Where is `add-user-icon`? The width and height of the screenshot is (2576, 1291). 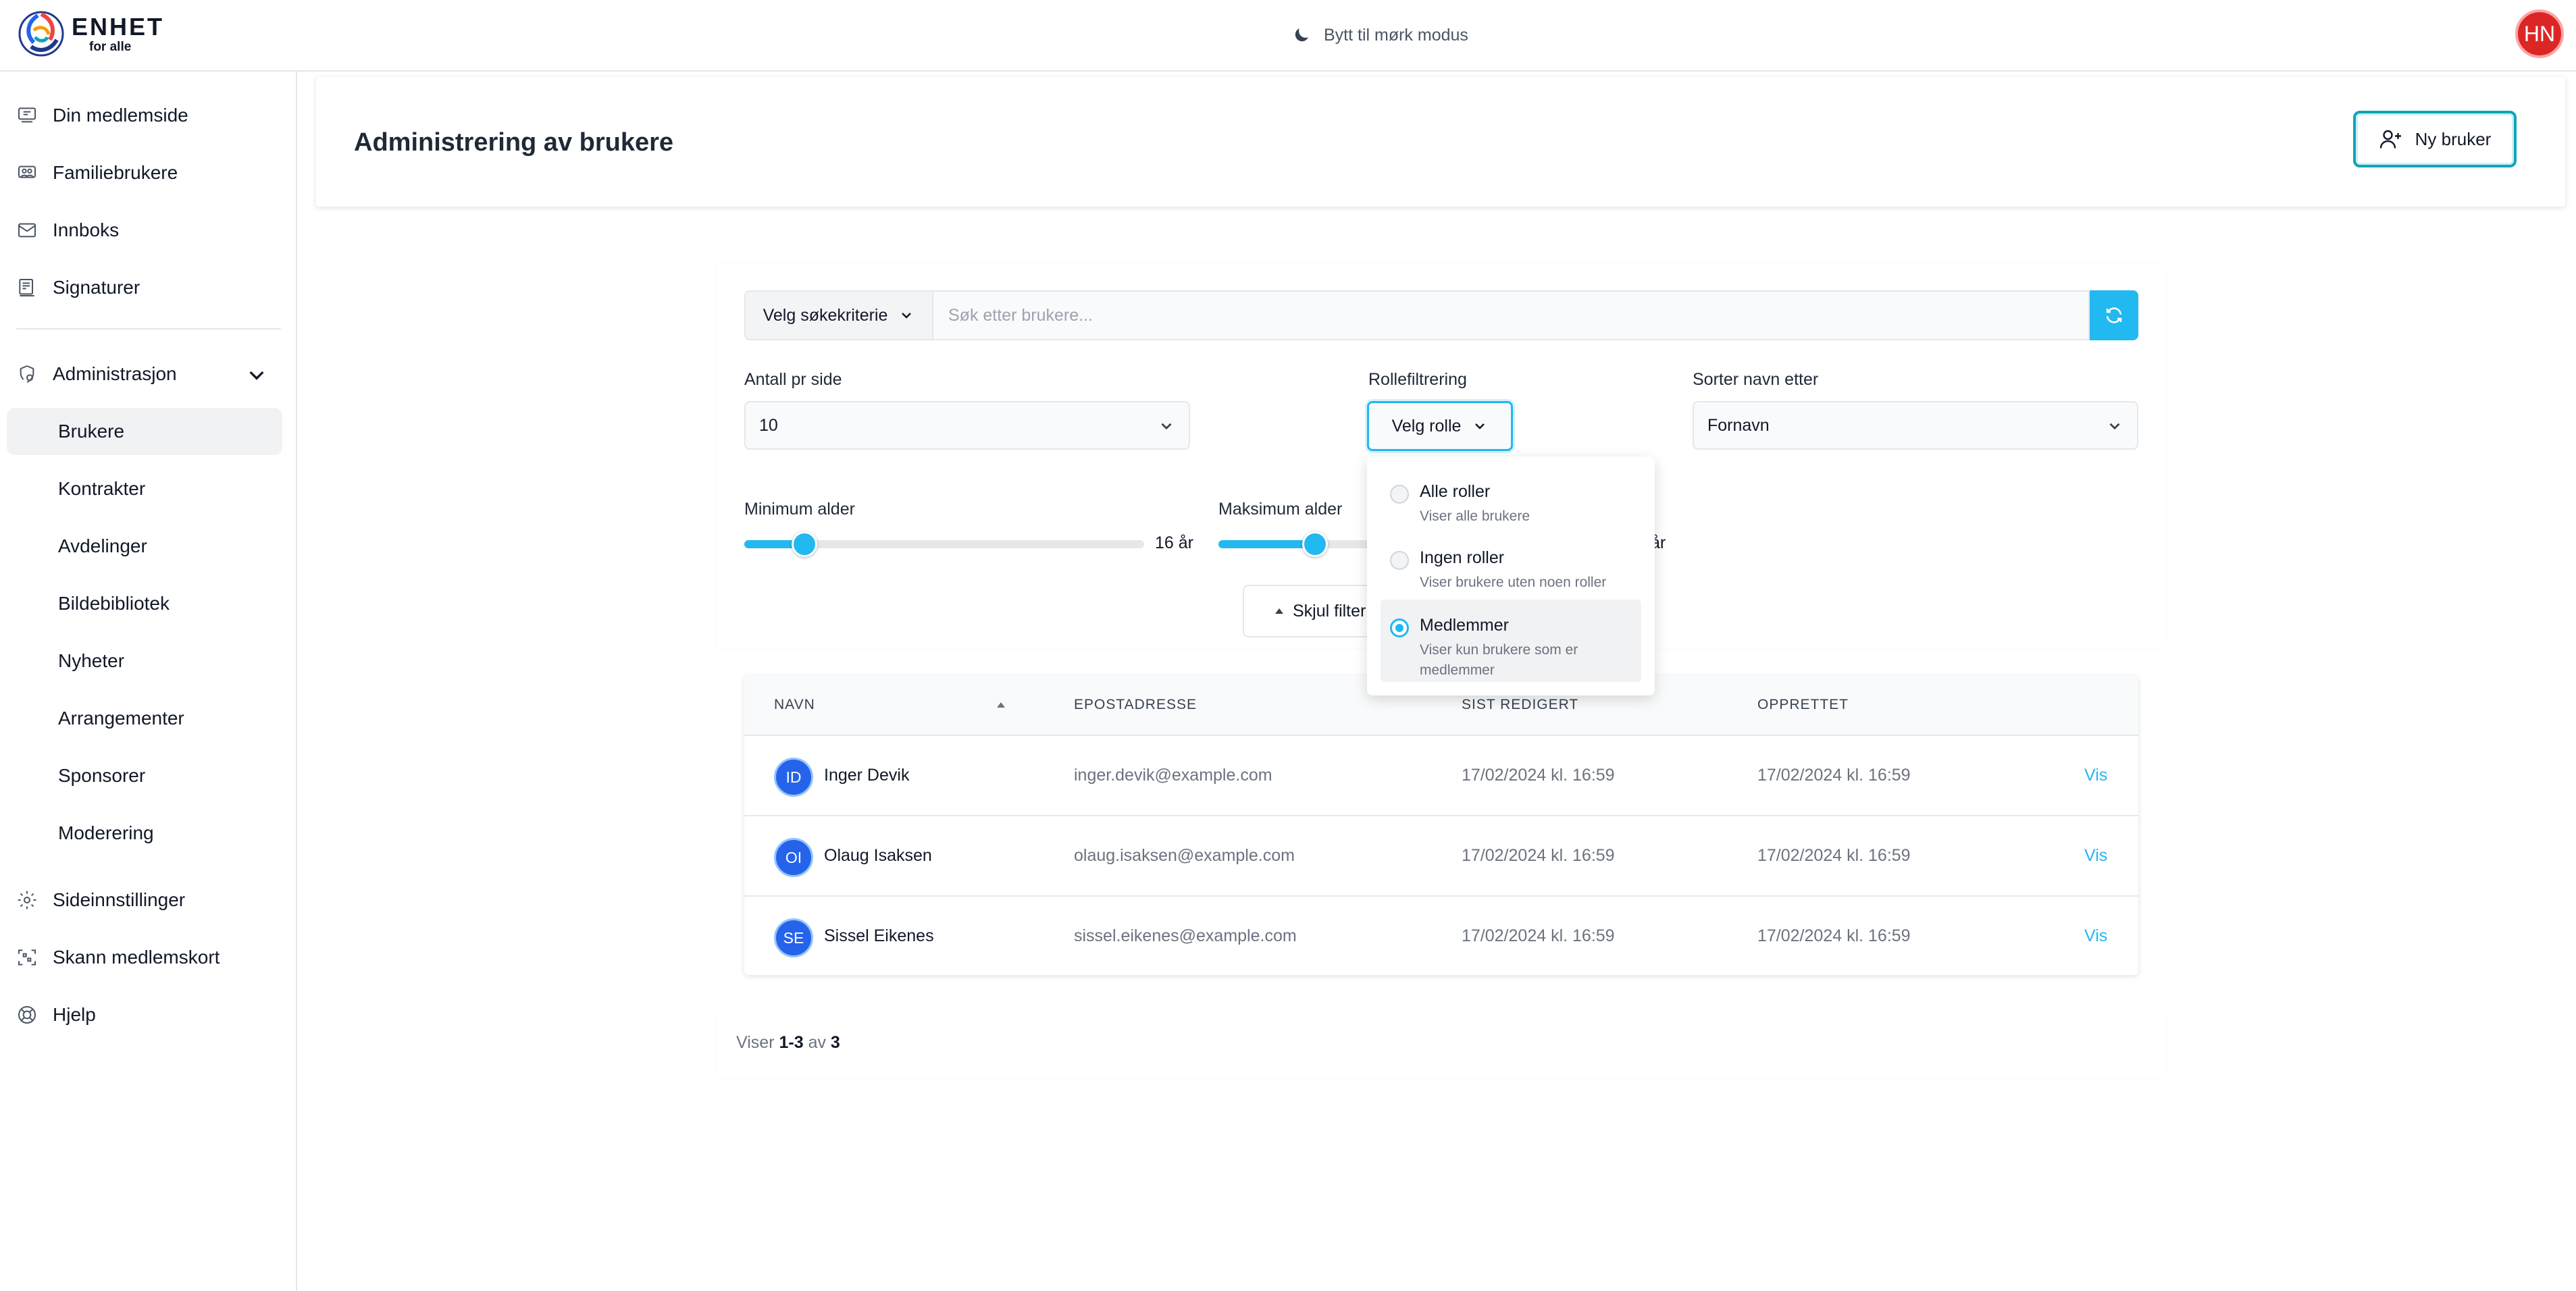
add-user-icon is located at coordinates (2390, 139).